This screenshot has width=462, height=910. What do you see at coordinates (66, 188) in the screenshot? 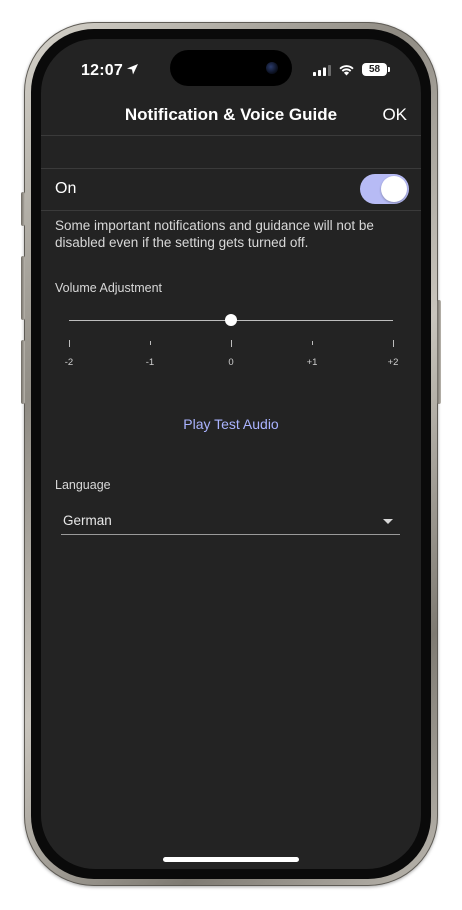
I see `voice-guide-label: On` at bounding box center [66, 188].